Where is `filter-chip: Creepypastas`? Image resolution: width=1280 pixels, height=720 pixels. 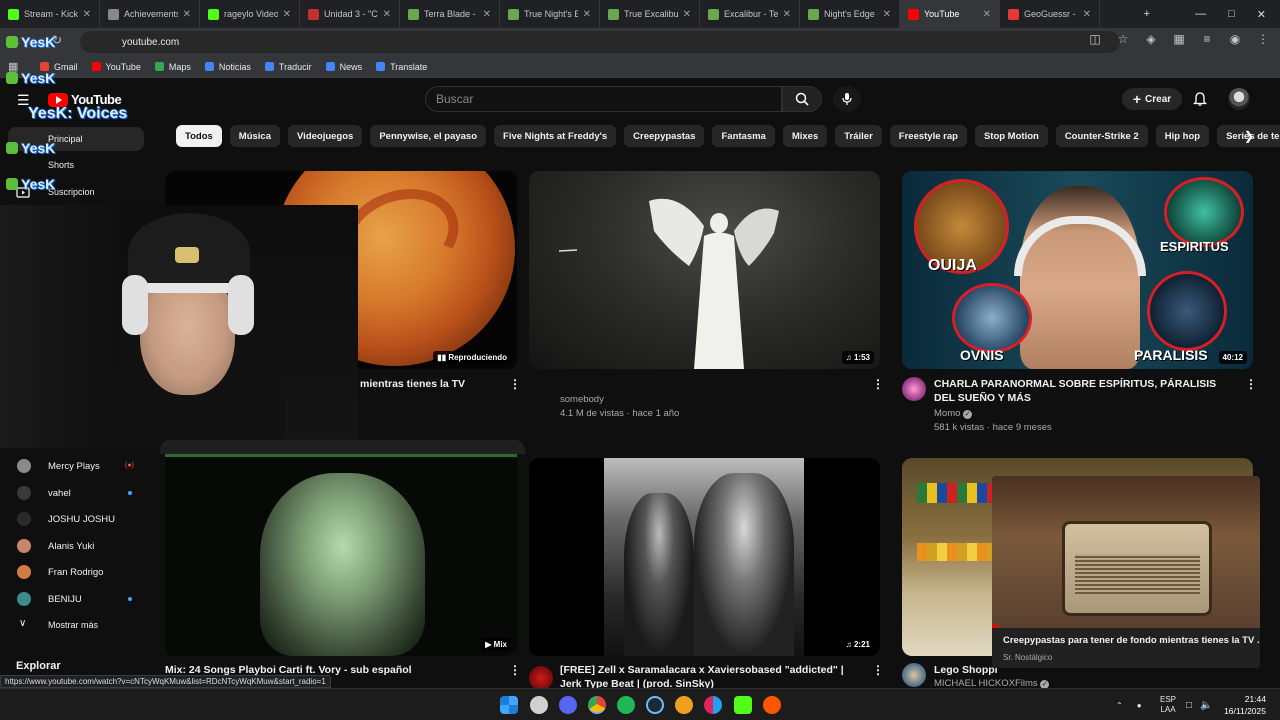
filter-chip: Creepypastas is located at coordinates (664, 136).